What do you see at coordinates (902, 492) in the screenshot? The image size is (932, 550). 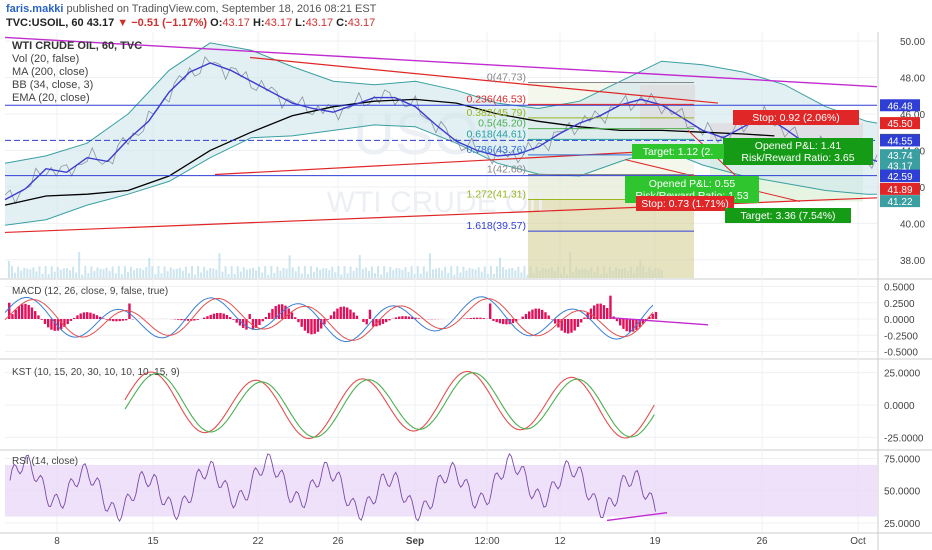 I see `rsi-tick-label: 50.0000` at bounding box center [902, 492].